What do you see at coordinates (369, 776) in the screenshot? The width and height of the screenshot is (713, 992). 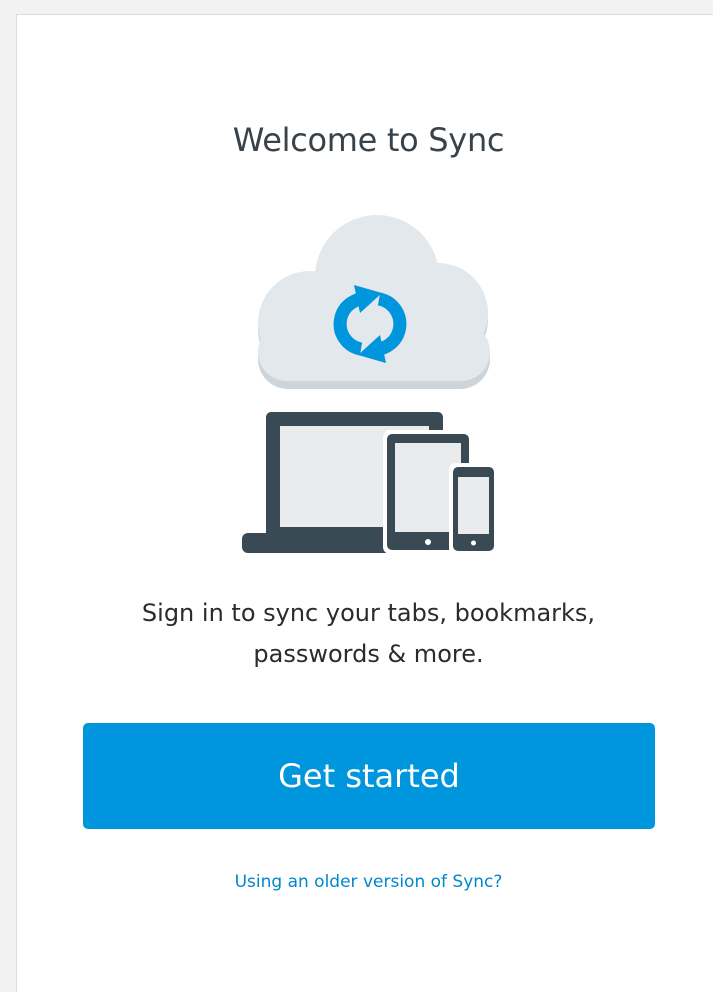 I see `get-started-button: Get started` at bounding box center [369, 776].